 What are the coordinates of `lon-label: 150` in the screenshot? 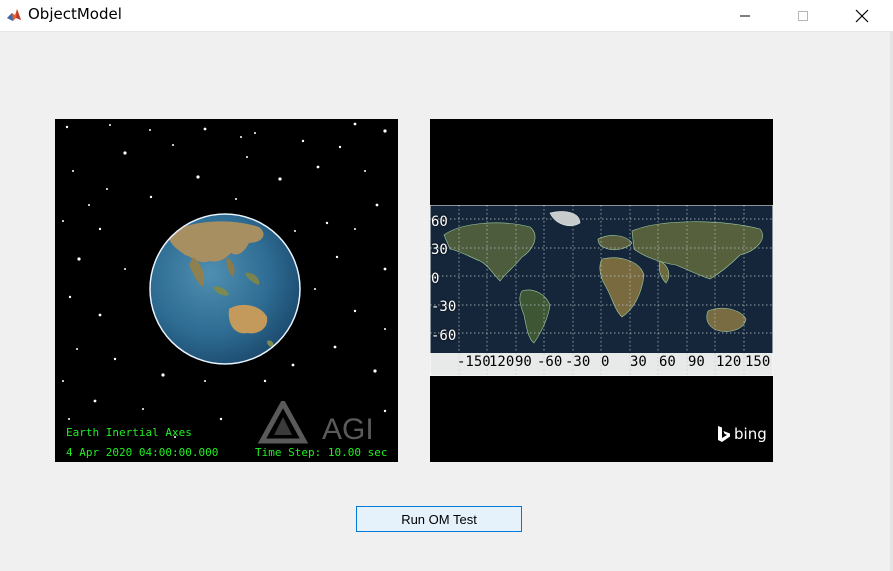 It's located at (758, 362).